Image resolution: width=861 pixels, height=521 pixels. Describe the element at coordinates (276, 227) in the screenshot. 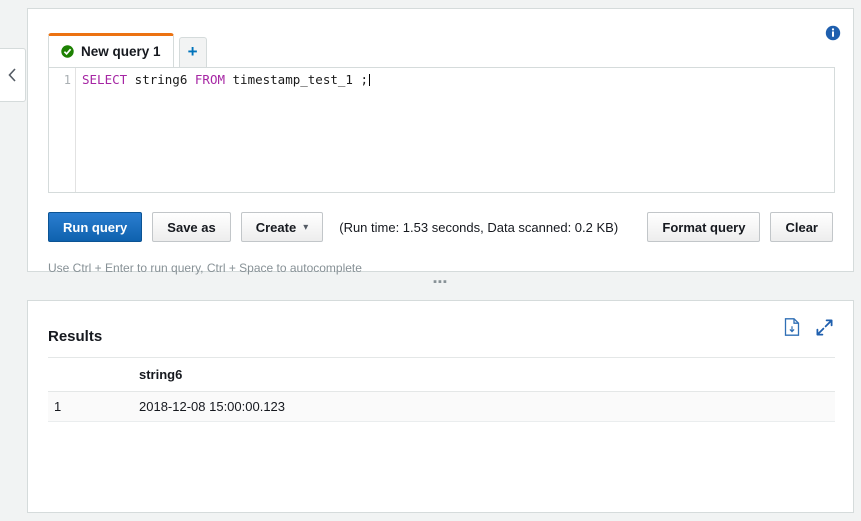

I see `create-button-label: Create` at that location.